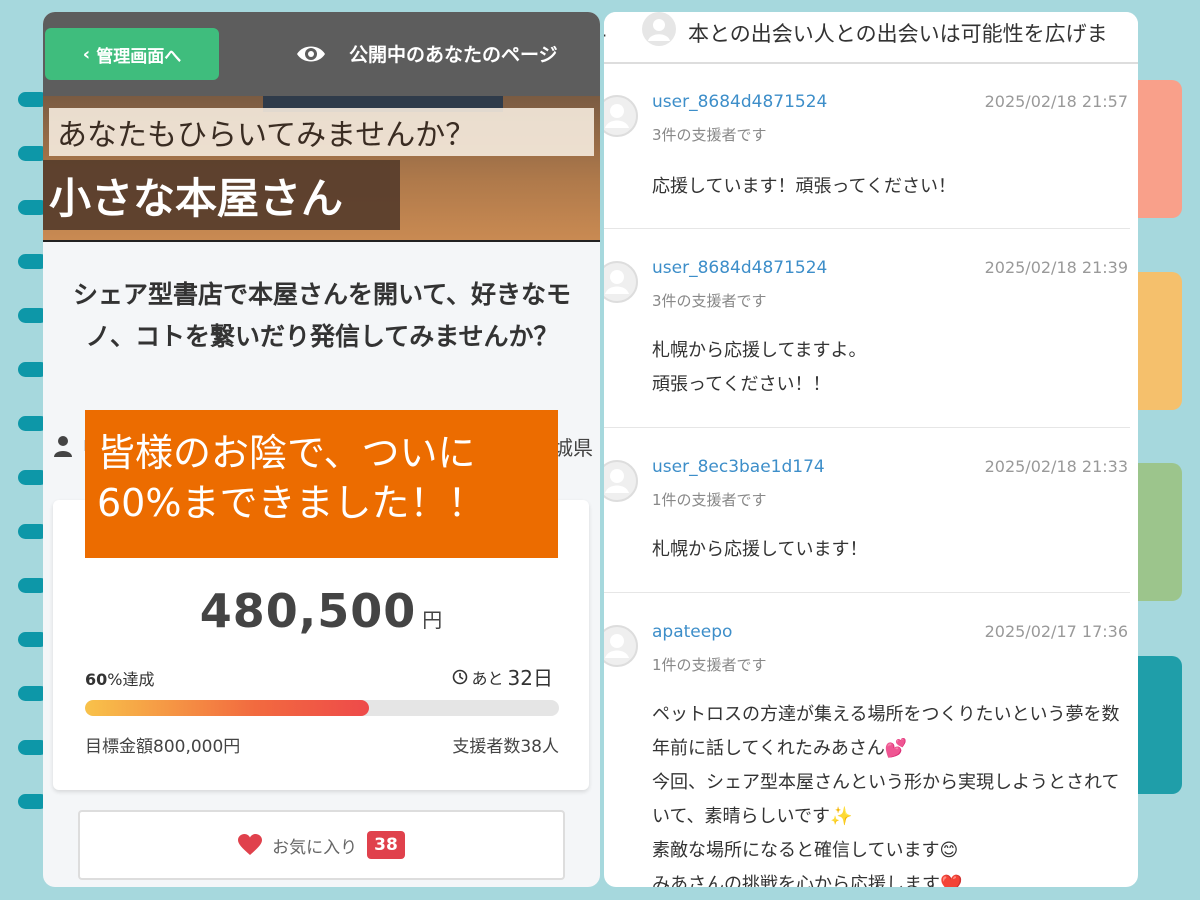  I want to click on funded-amount: 480,500 円, so click(321, 611).